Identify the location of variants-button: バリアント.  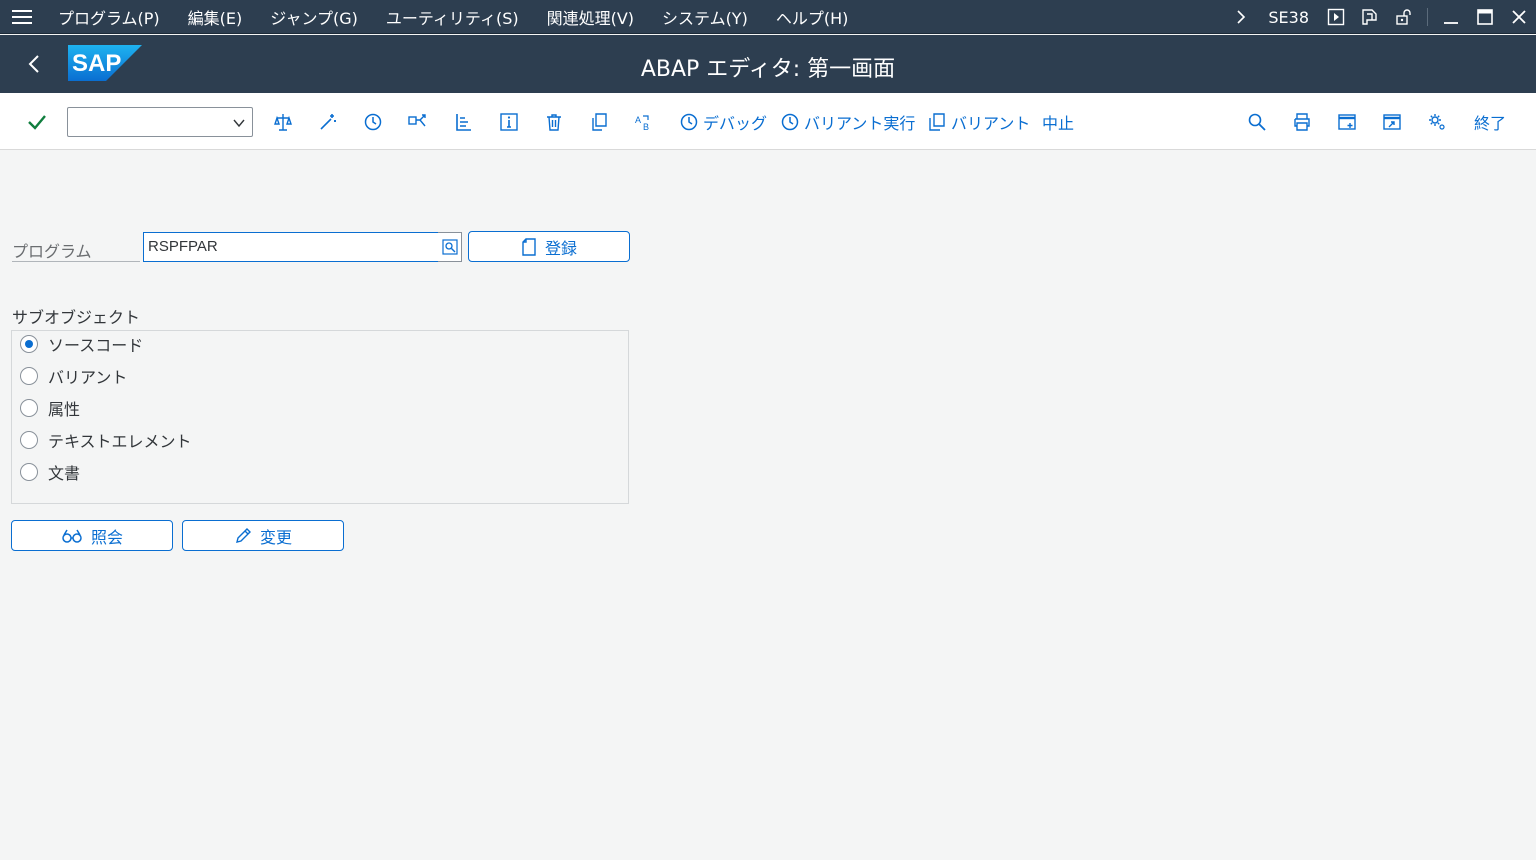
(978, 122).